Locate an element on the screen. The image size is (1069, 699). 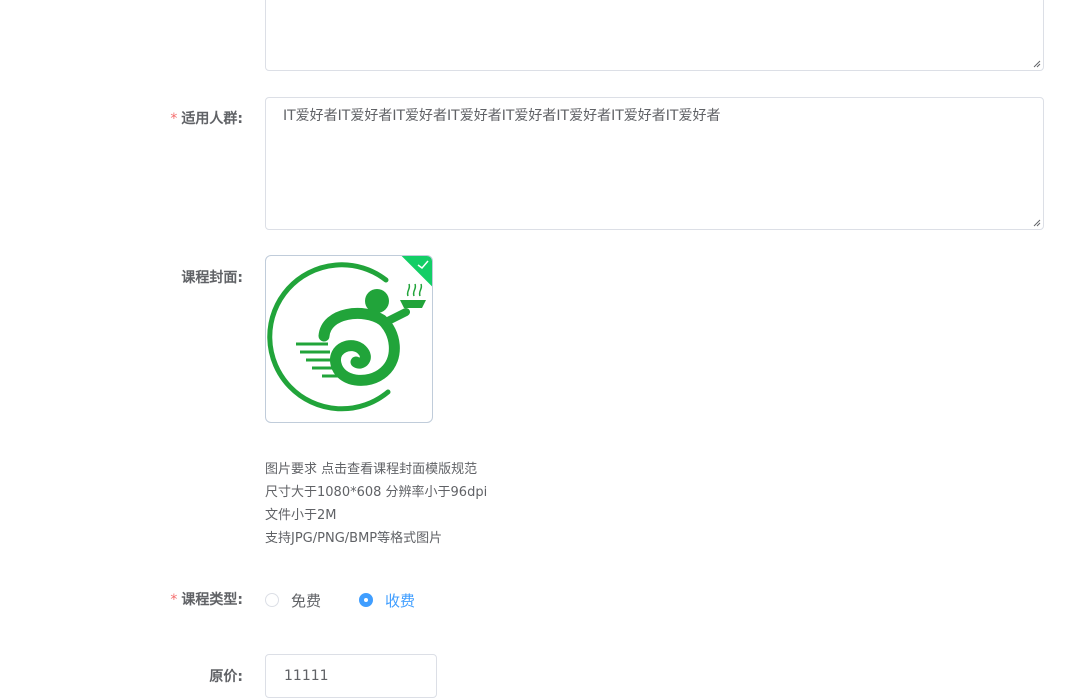
course-type-label: * 课程类型: is located at coordinates (206, 600).